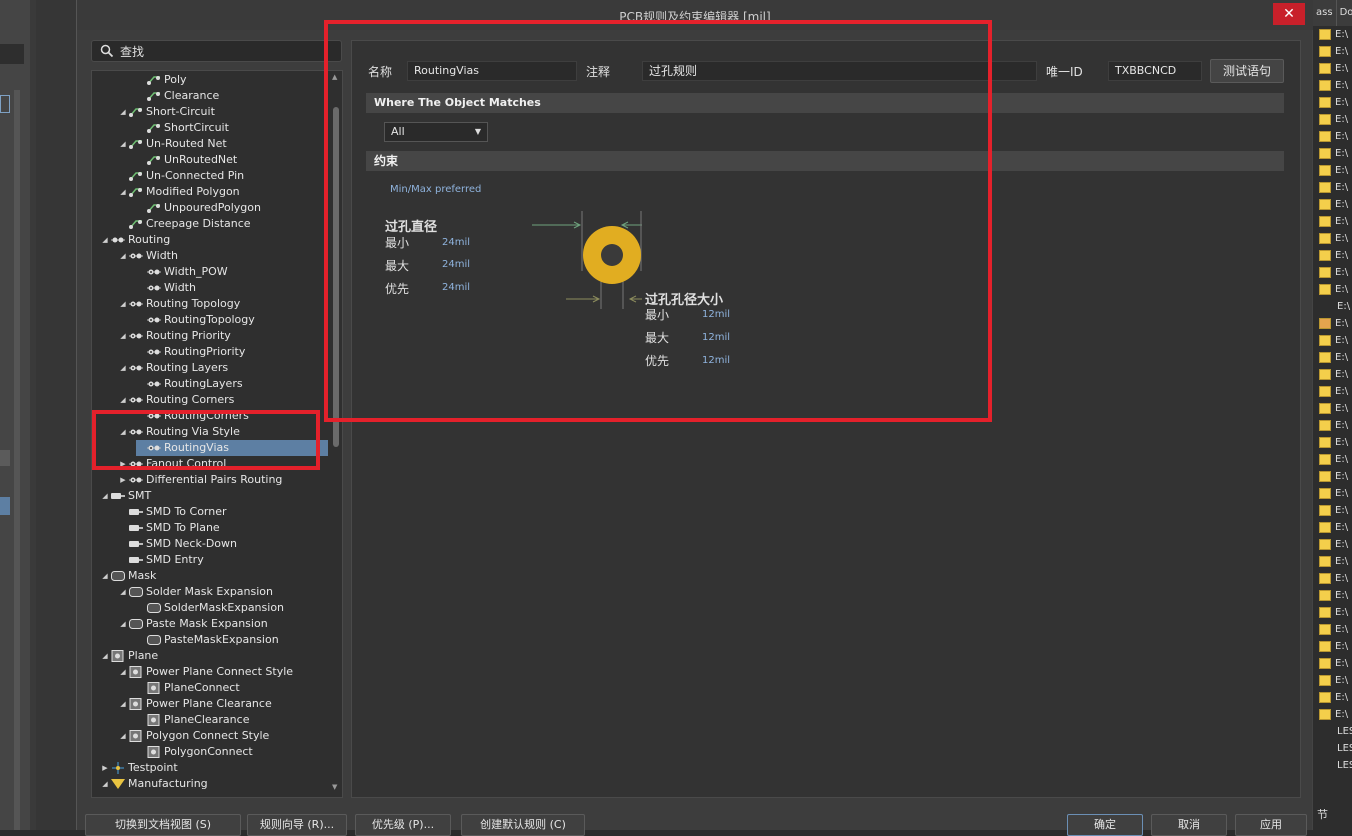 The image size is (1352, 836). Describe the element at coordinates (166, 112) in the screenshot. I see `tree-item: ◢ Short-Circuit` at that location.